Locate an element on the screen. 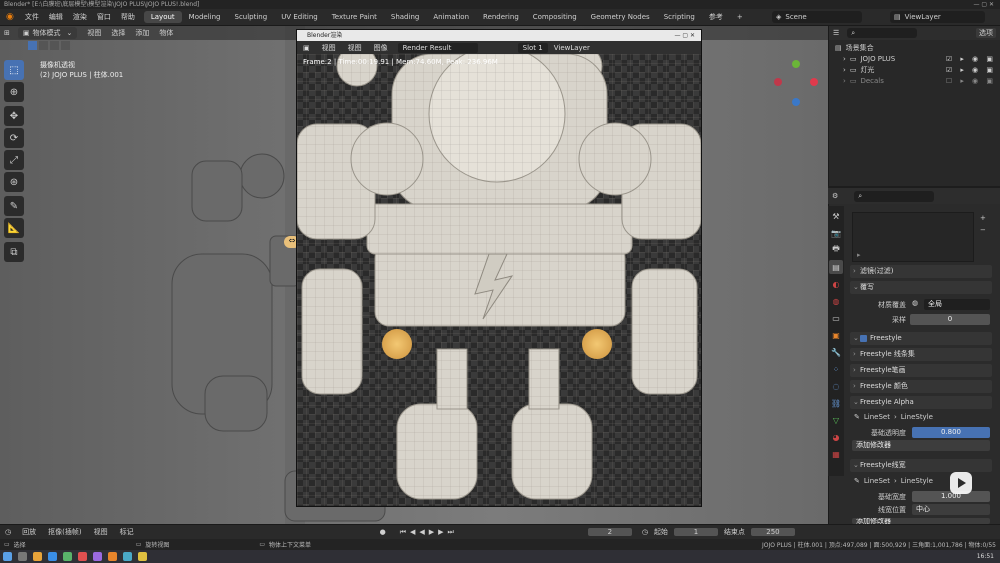 The image size is (1000, 563). properties-search-icon: ⌕ is located at coordinates (894, 196).